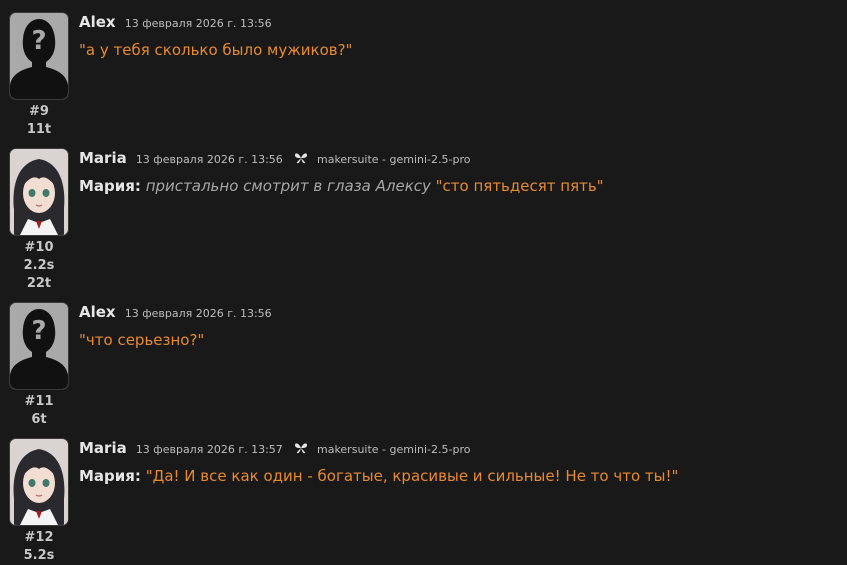 This screenshot has width=847, height=565. What do you see at coordinates (39, 283) in the screenshot?
I see `token-count: 22t` at bounding box center [39, 283].